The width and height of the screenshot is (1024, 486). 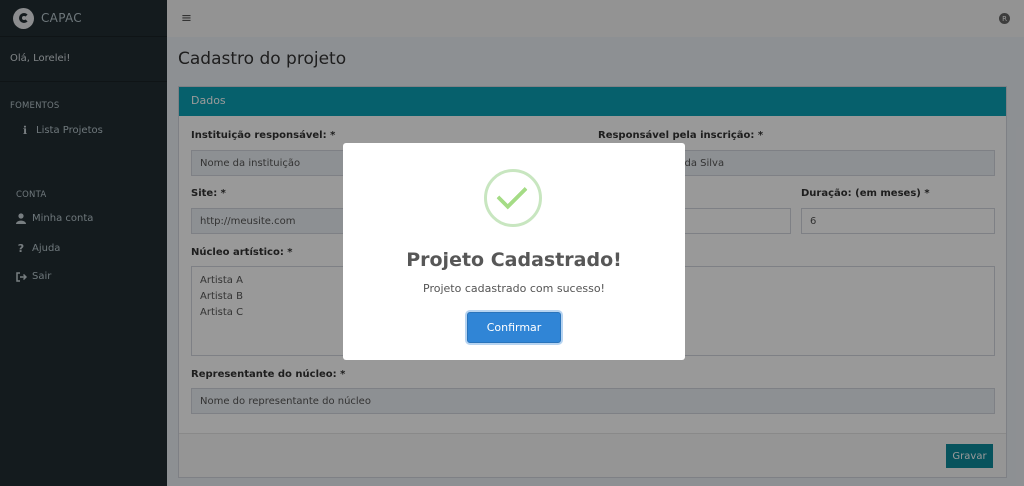 What do you see at coordinates (513, 198) in the screenshot?
I see `success-check-icon` at bounding box center [513, 198].